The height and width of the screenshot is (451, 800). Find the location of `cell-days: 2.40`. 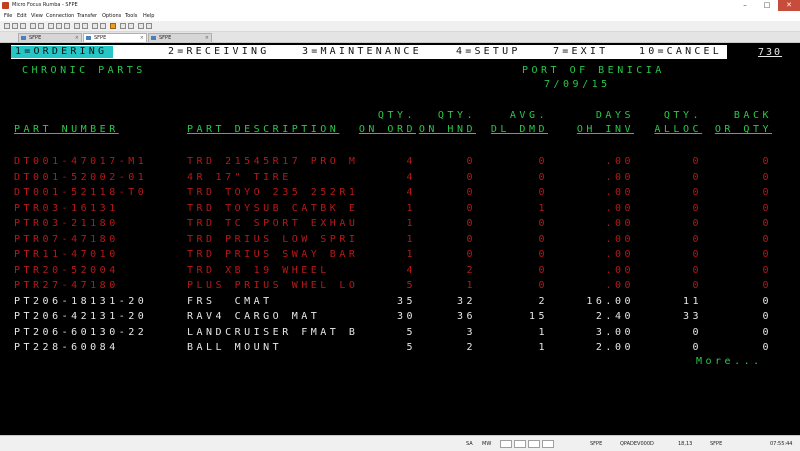

cell-days: 2.40 is located at coordinates (614, 316).